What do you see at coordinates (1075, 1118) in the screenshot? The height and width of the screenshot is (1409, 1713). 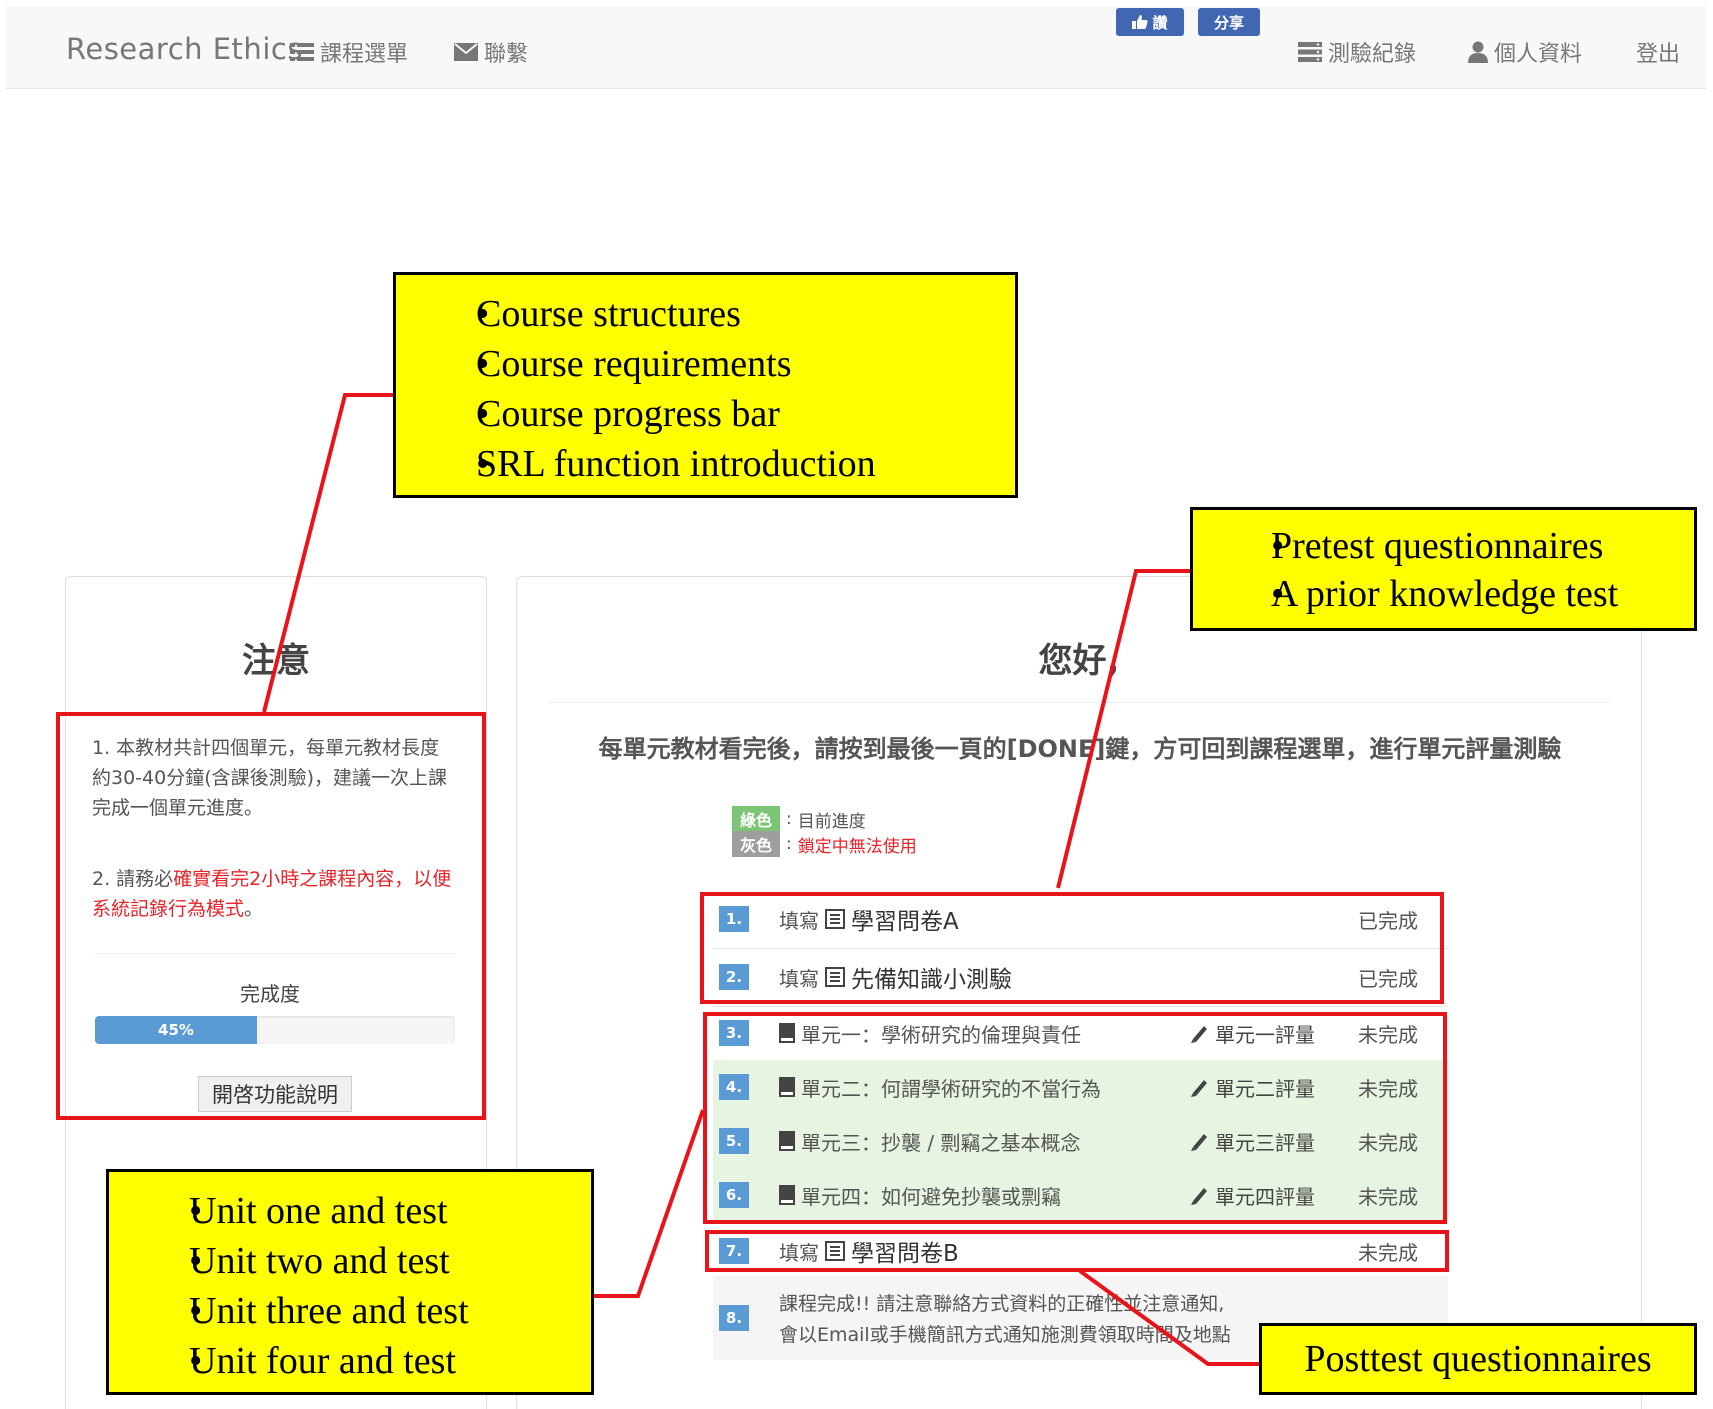 I see `highlight-units` at bounding box center [1075, 1118].